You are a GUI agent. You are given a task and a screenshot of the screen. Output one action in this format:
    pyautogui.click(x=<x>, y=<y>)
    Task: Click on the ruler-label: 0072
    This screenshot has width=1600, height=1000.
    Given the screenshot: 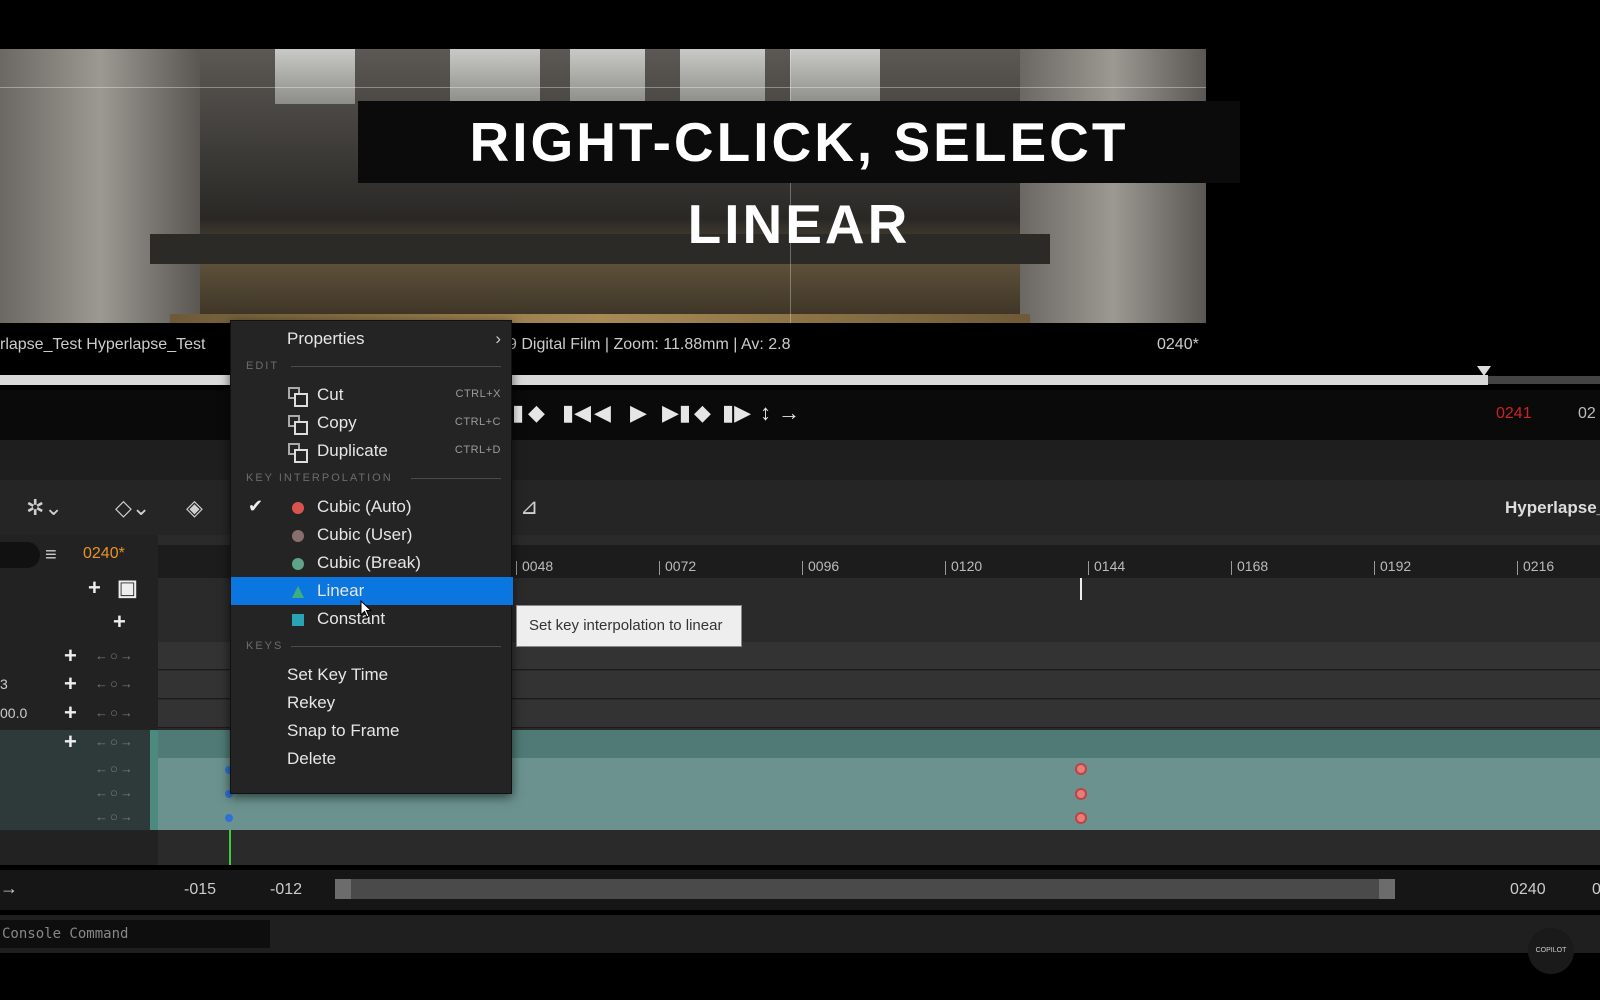 What is the action you would take?
    pyautogui.click(x=681, y=566)
    